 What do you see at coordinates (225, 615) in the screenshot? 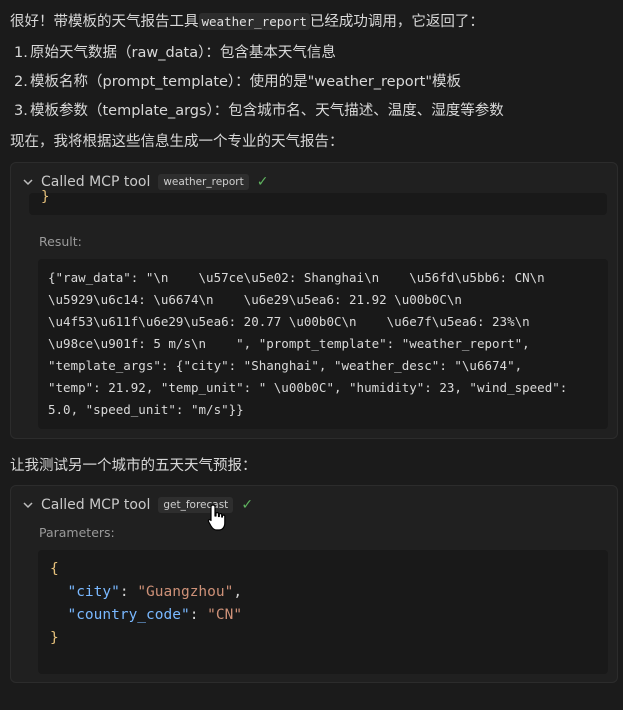
I see `json-value-country-code: "CN"` at bounding box center [225, 615].